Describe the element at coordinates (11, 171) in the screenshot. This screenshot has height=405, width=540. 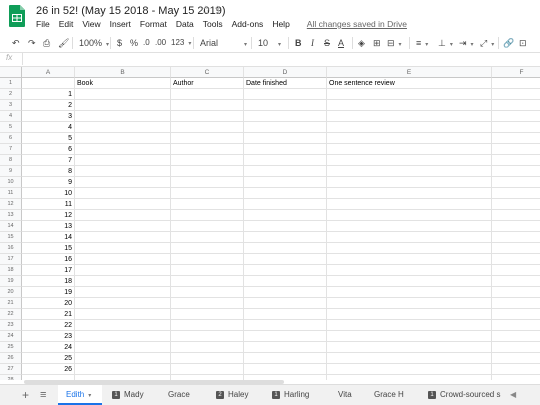
I see `row-number: 9` at that location.